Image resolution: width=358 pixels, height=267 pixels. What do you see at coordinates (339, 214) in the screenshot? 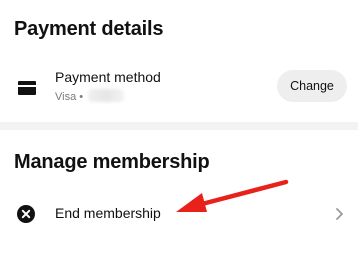
I see `chevron-right-icon` at bounding box center [339, 214].